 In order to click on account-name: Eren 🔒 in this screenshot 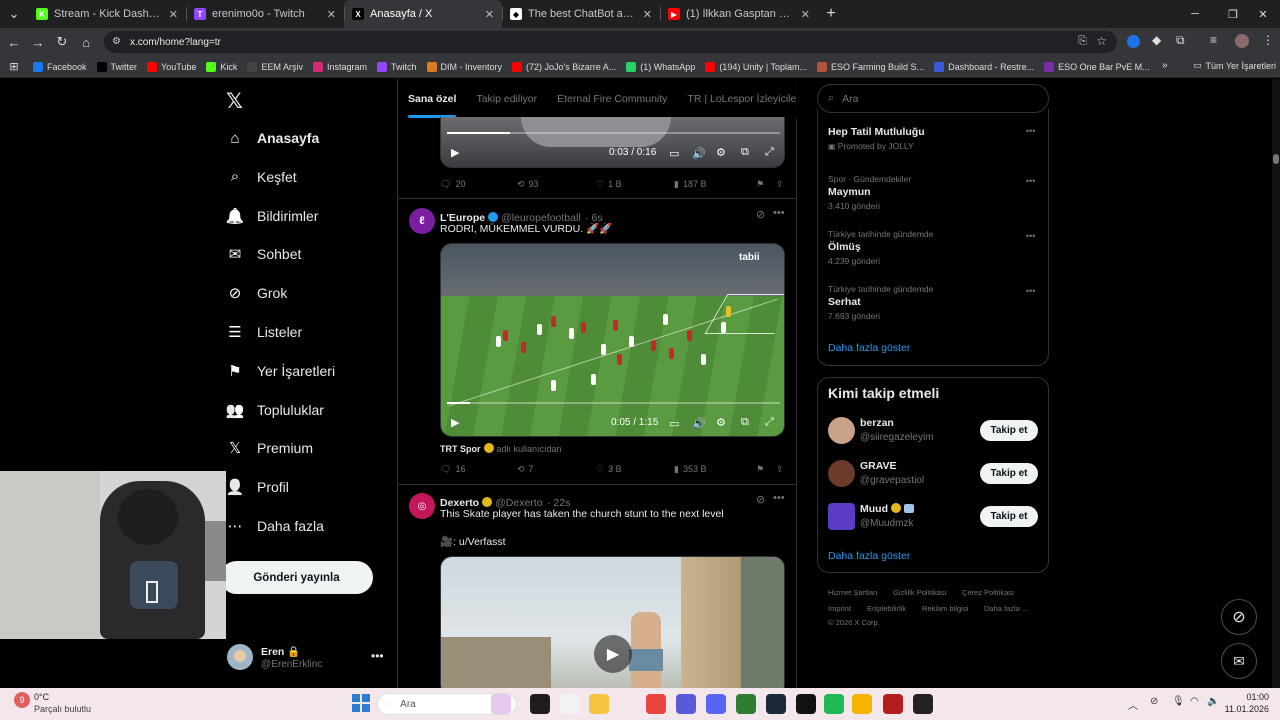, I will do `click(280, 651)`.